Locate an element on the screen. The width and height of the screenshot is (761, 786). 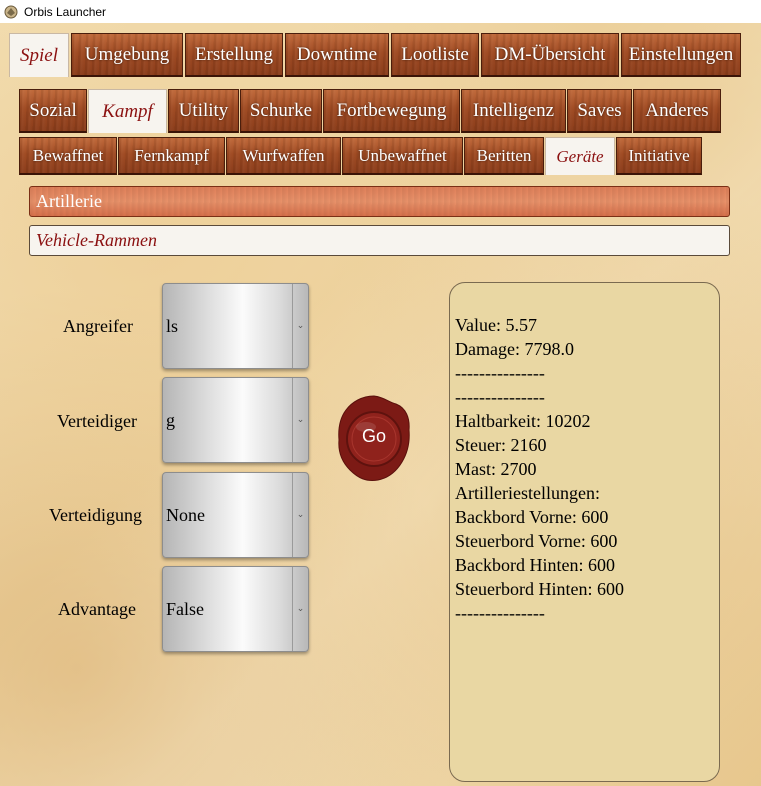
tab-anderes: Anderes is located at coordinates (677, 111).